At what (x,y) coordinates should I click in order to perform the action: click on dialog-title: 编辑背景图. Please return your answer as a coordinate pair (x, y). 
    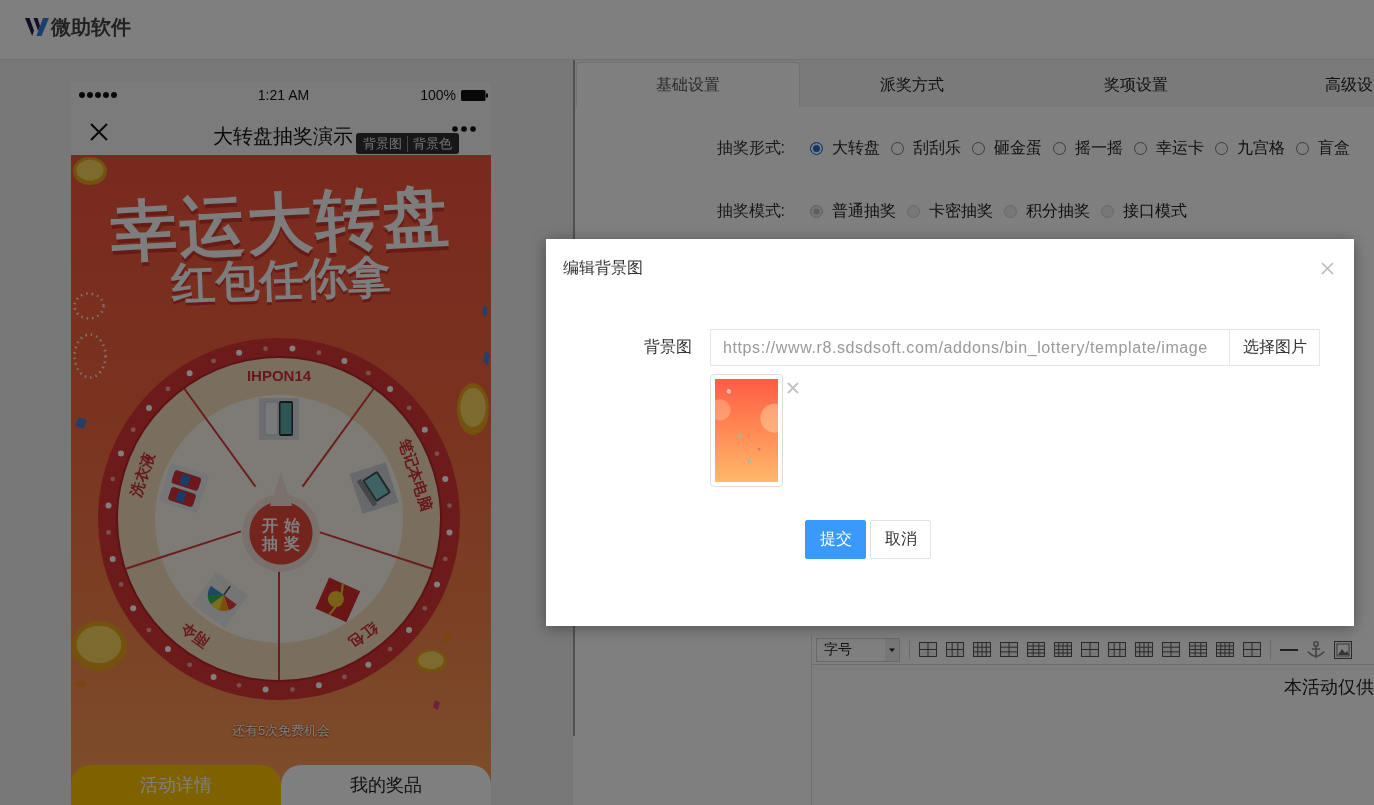
    Looking at the image, I should click on (603, 268).